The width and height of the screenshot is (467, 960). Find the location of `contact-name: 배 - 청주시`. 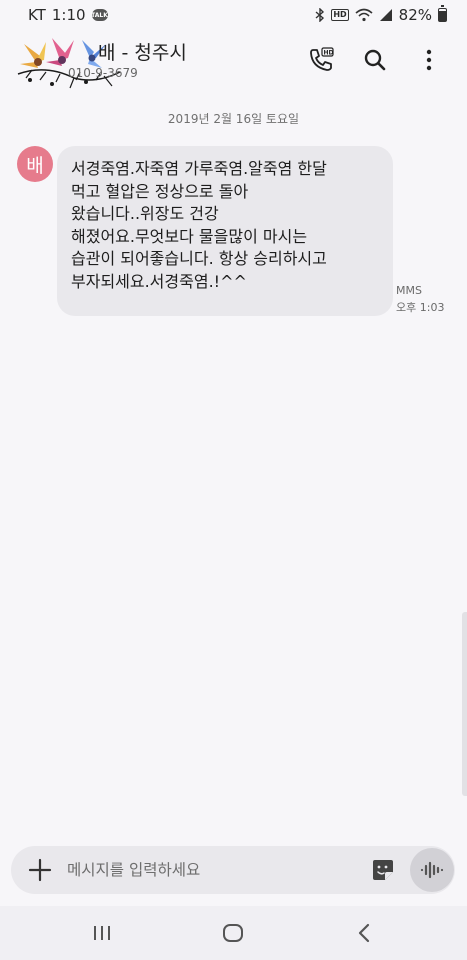

contact-name: 배 - 청주시 is located at coordinates (142, 53).